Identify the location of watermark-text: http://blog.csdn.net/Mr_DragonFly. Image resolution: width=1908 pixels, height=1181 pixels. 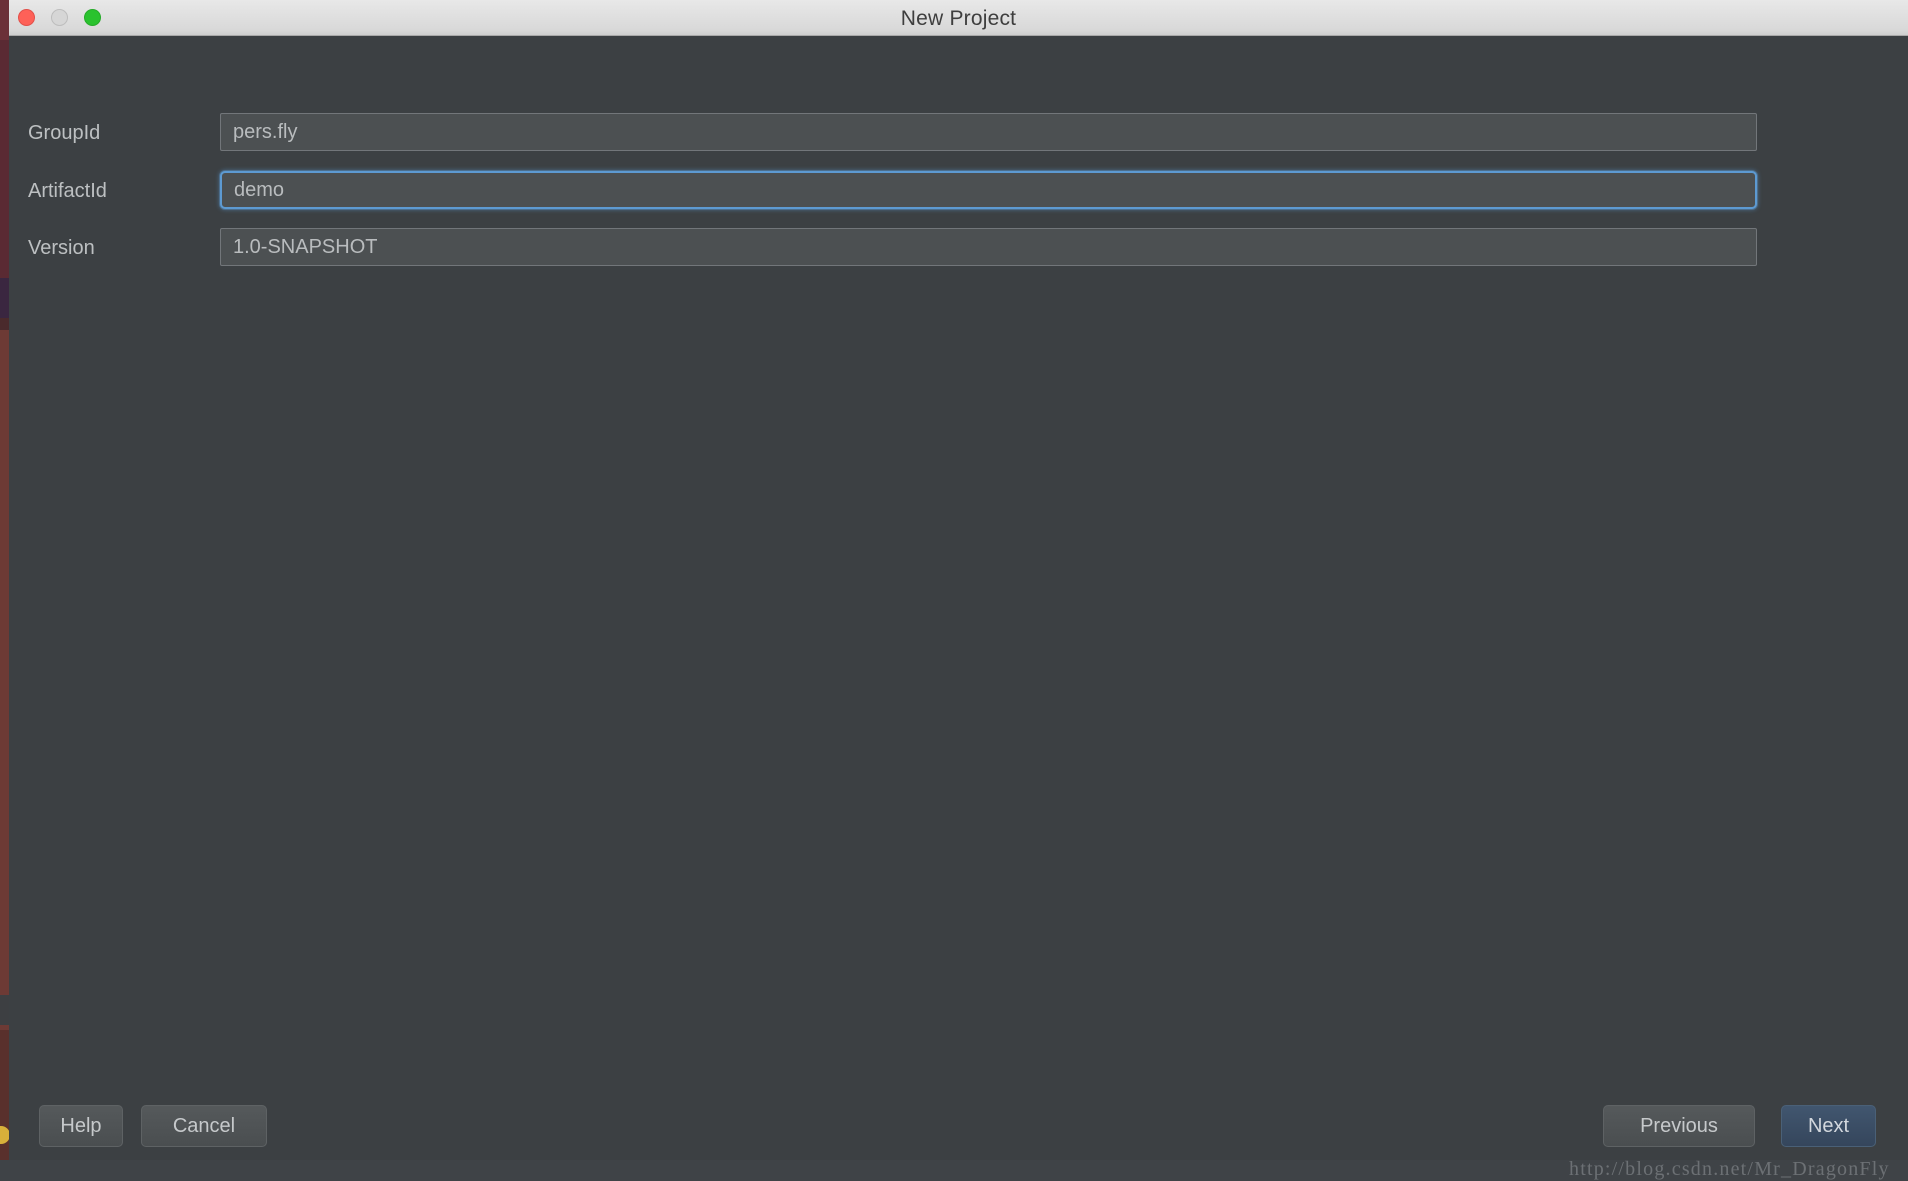
(1729, 1169).